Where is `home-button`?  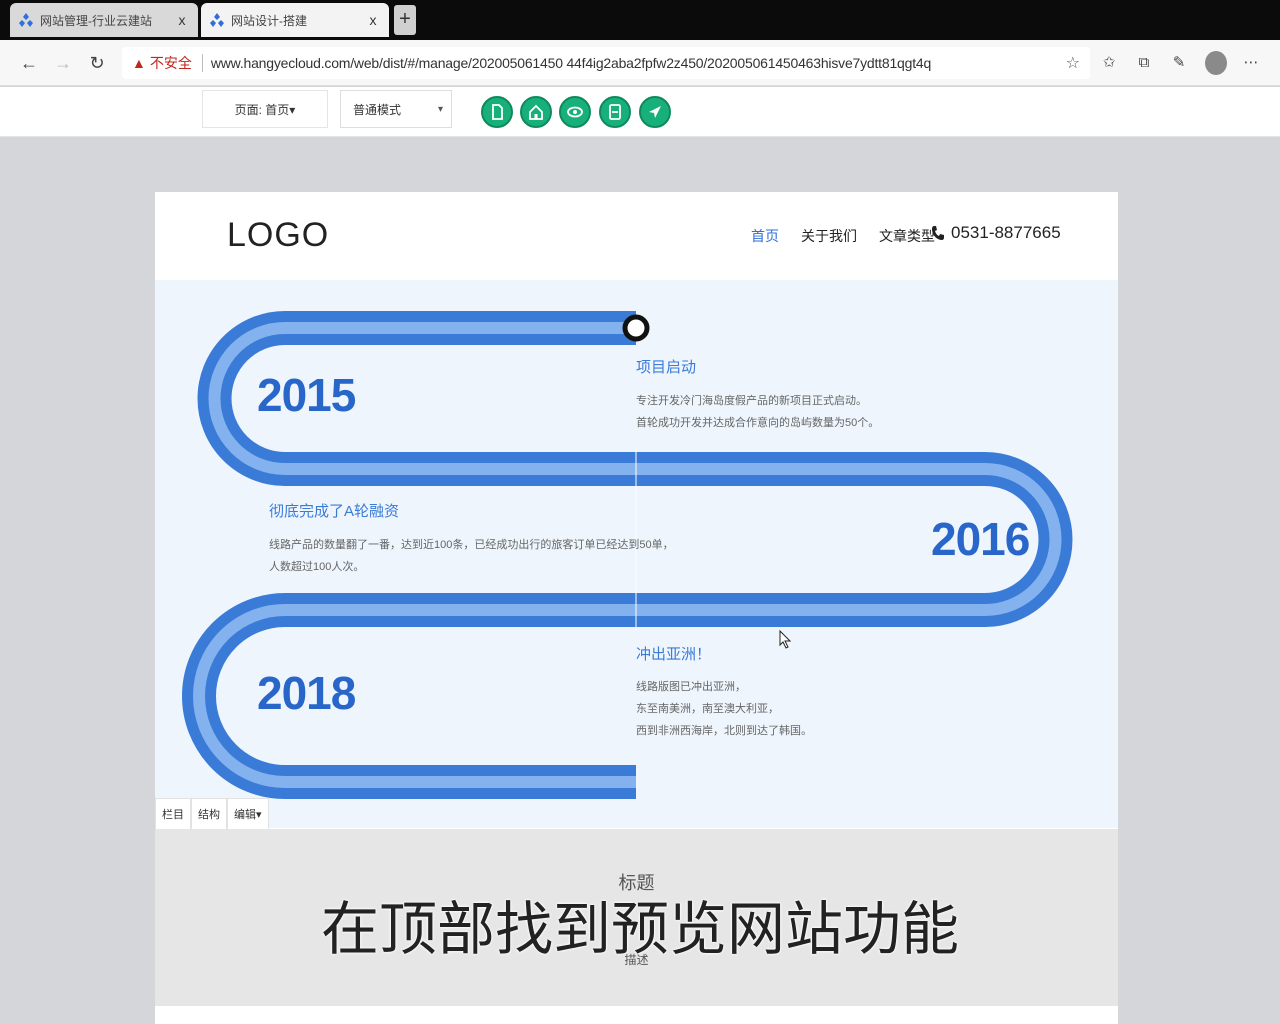
home-button is located at coordinates (536, 112).